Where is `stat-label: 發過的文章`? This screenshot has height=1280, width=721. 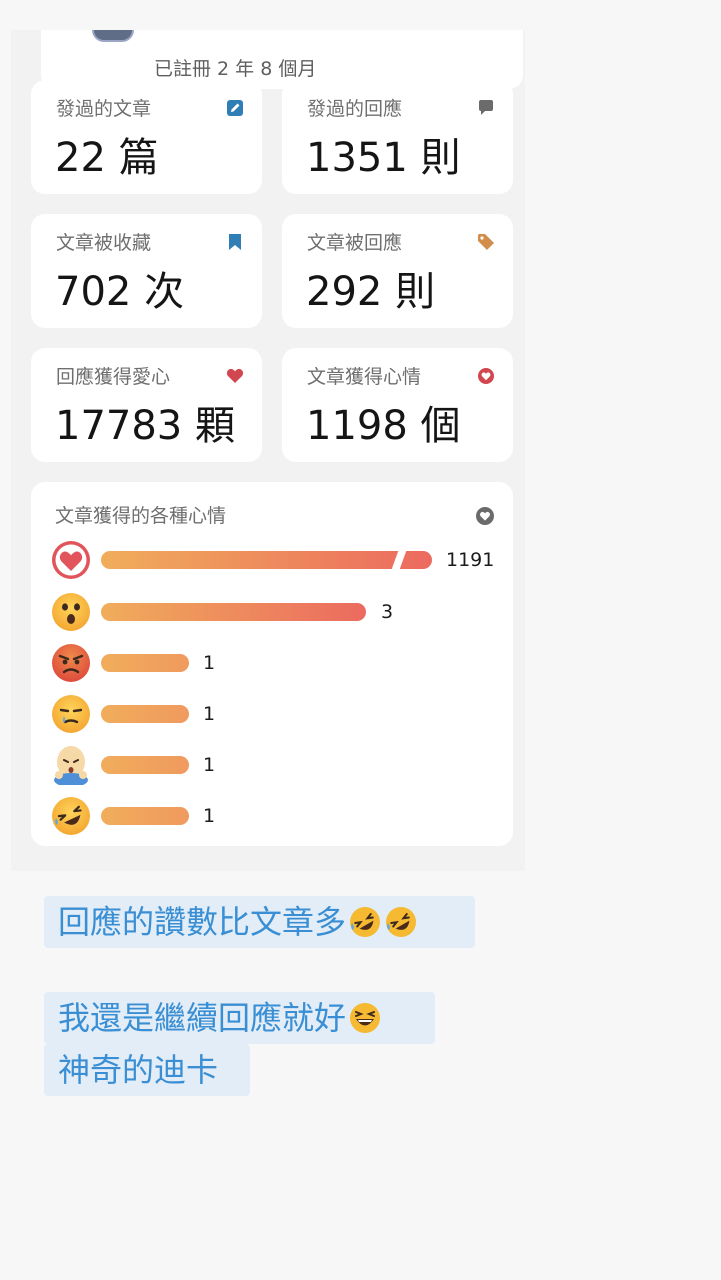
stat-label: 發過的文章 is located at coordinates (104, 109).